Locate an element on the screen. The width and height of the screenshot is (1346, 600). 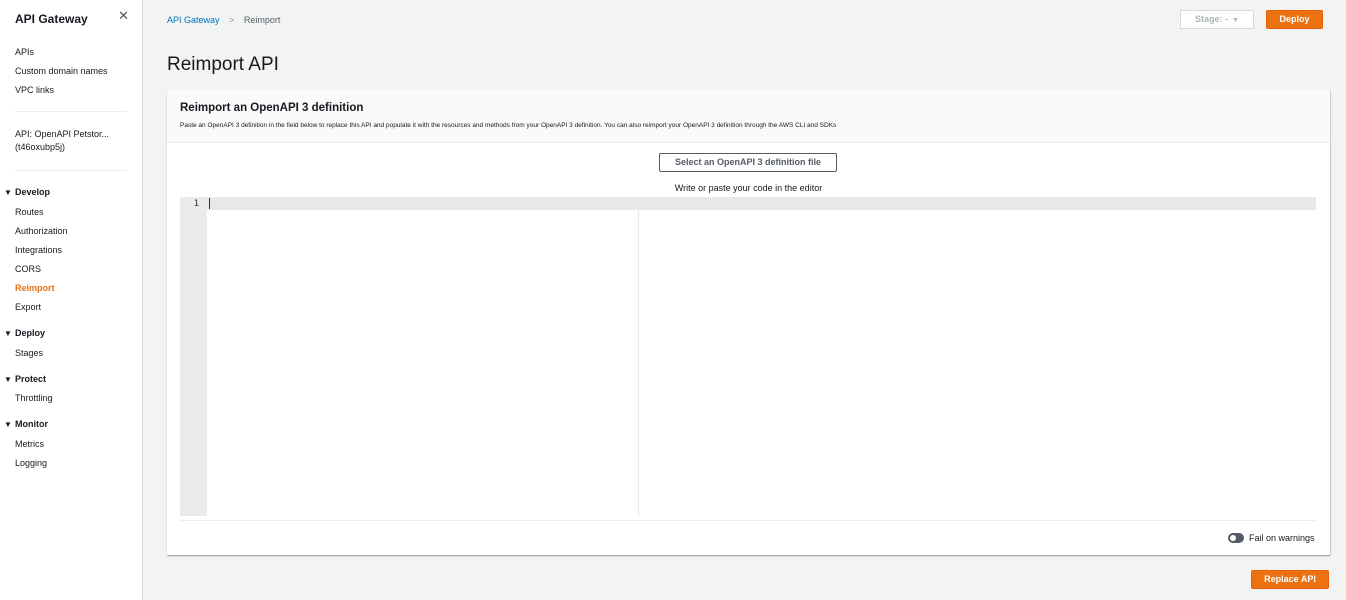
fail-on-warnings-label: Fail on warnings is located at coordinates (1282, 537).